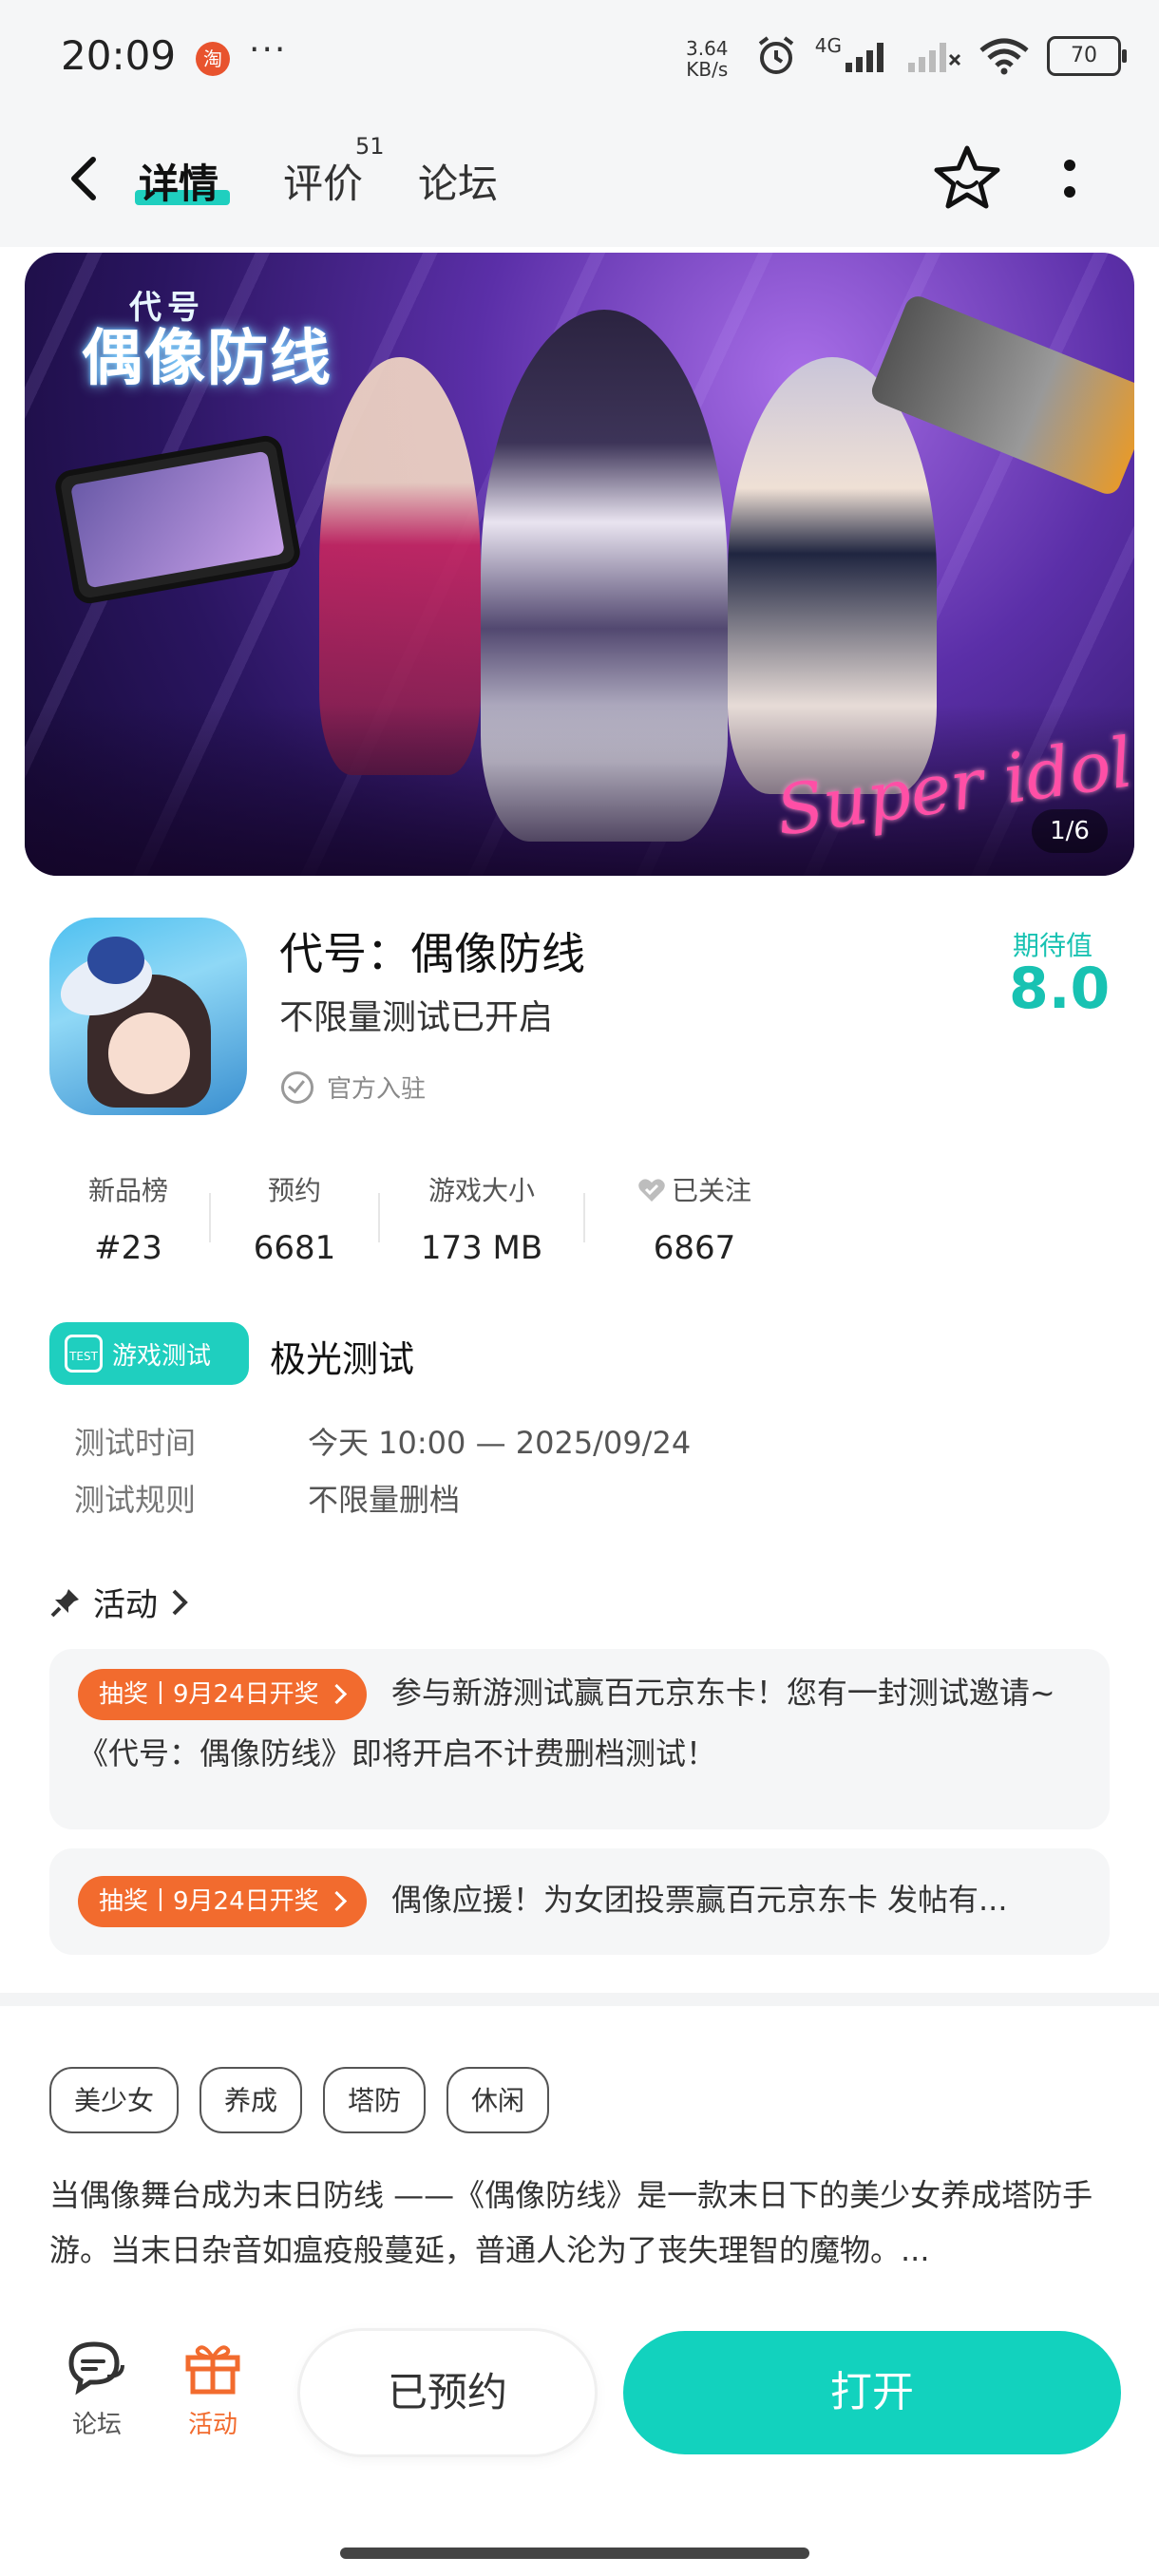 Image resolution: width=1159 pixels, height=2576 pixels. I want to click on stat-game-size: 游戏大小 173 MB, so click(481, 1218).